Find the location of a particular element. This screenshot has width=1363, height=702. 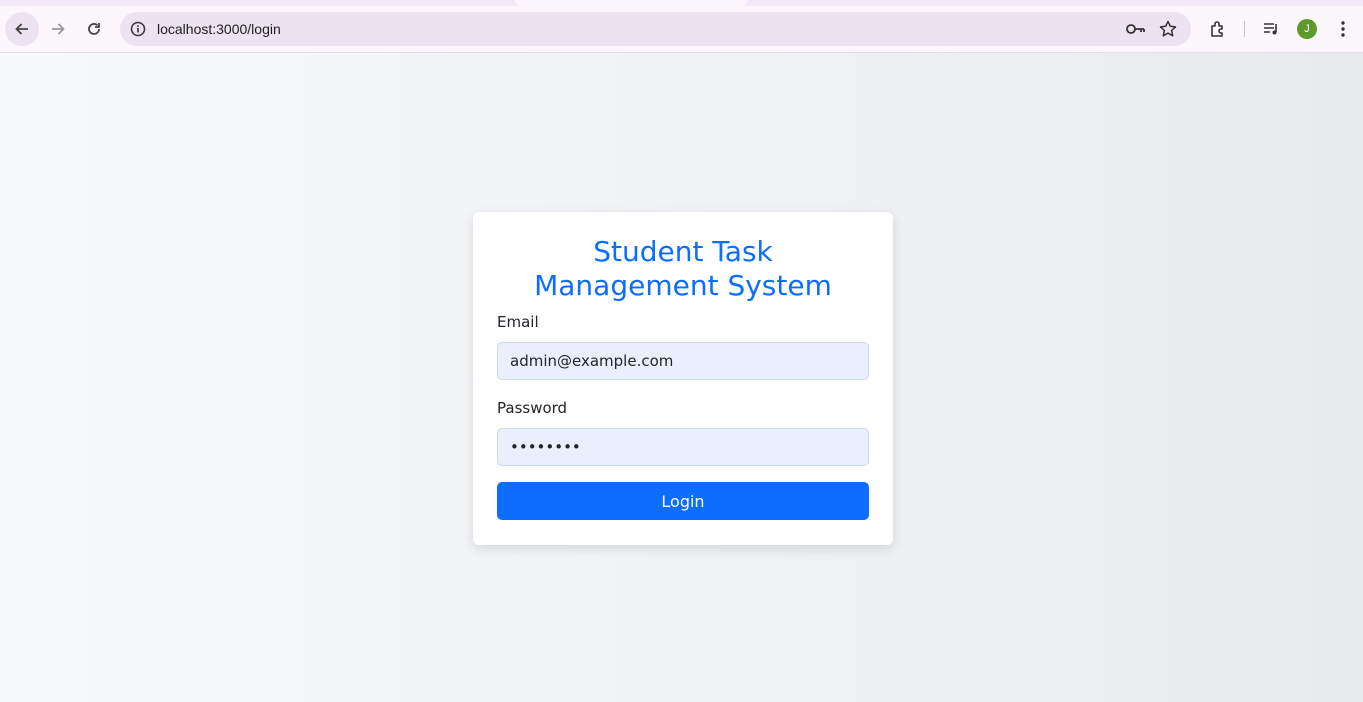

password-key-icon is located at coordinates (1136, 29).